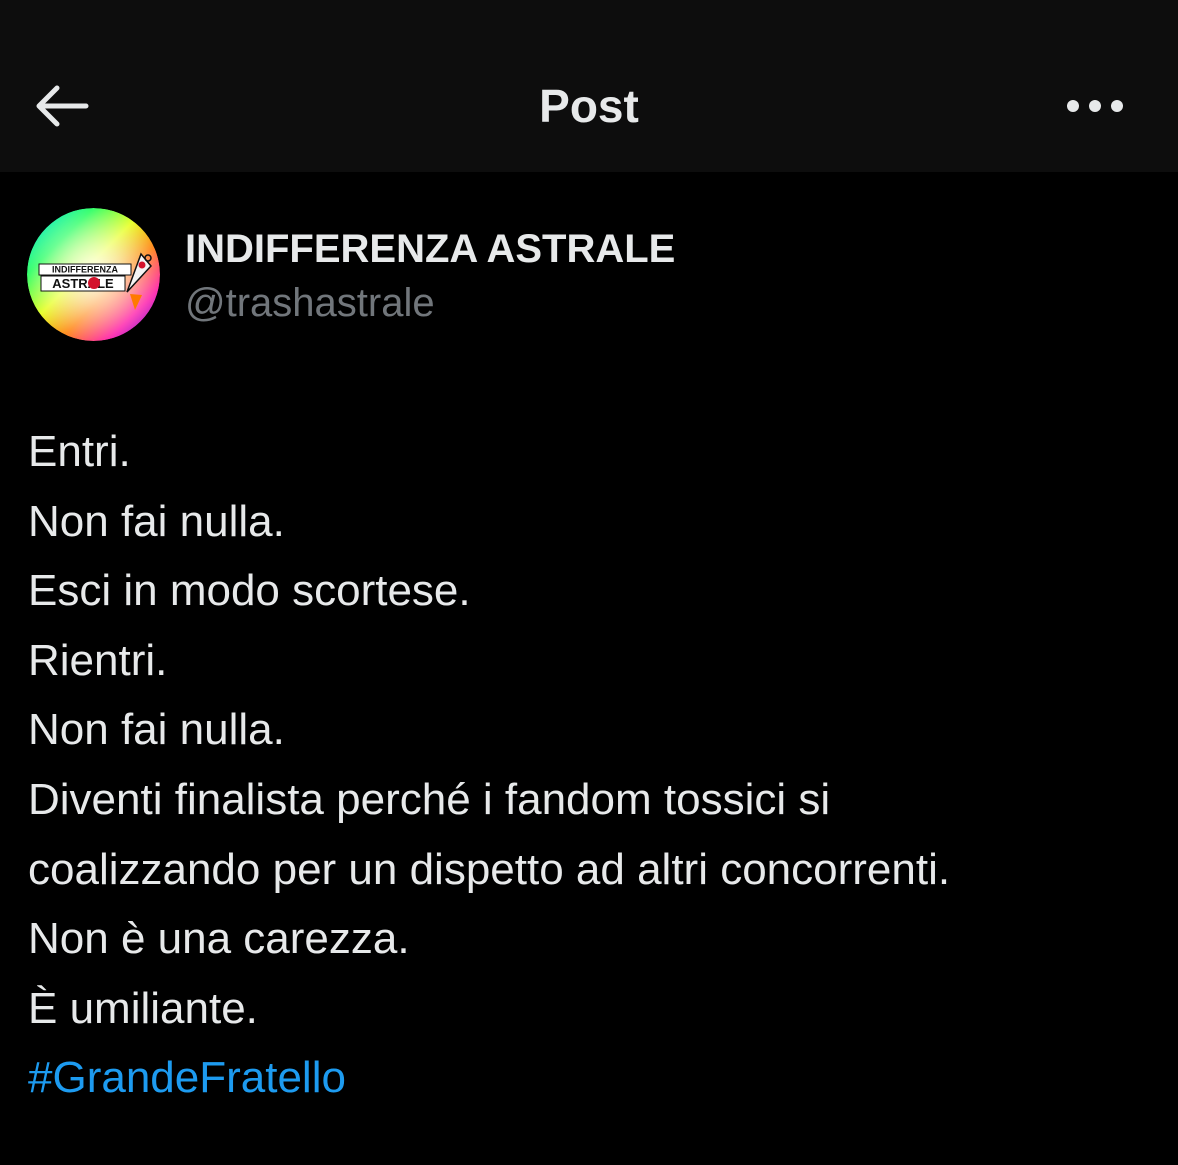  Describe the element at coordinates (310, 303) in the screenshot. I see `author-handle: @trashastrale` at that location.